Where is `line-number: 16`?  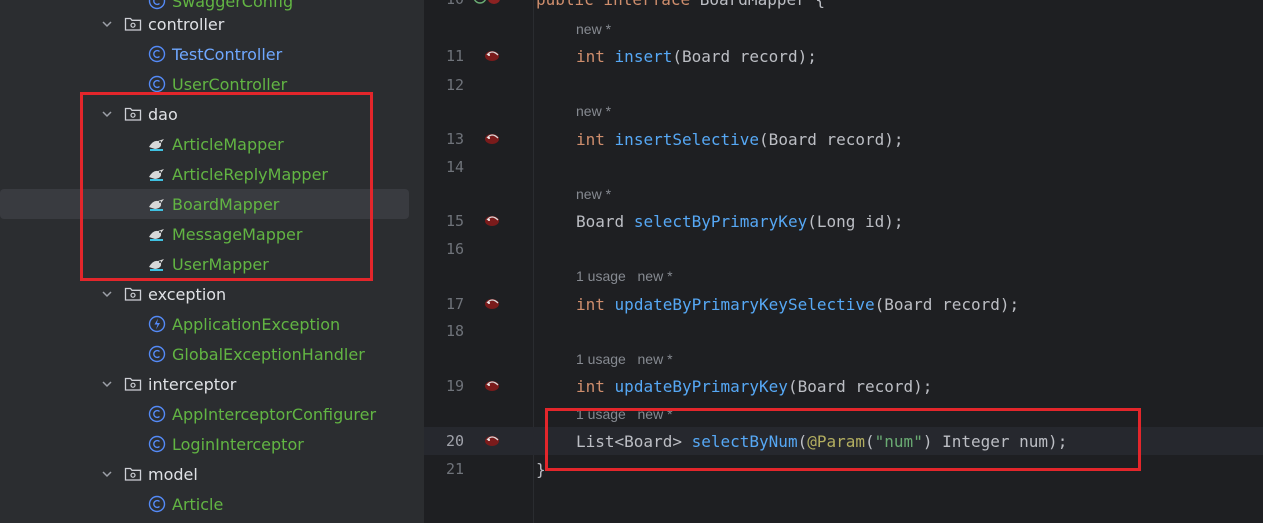 line-number: 16 is located at coordinates (454, 249).